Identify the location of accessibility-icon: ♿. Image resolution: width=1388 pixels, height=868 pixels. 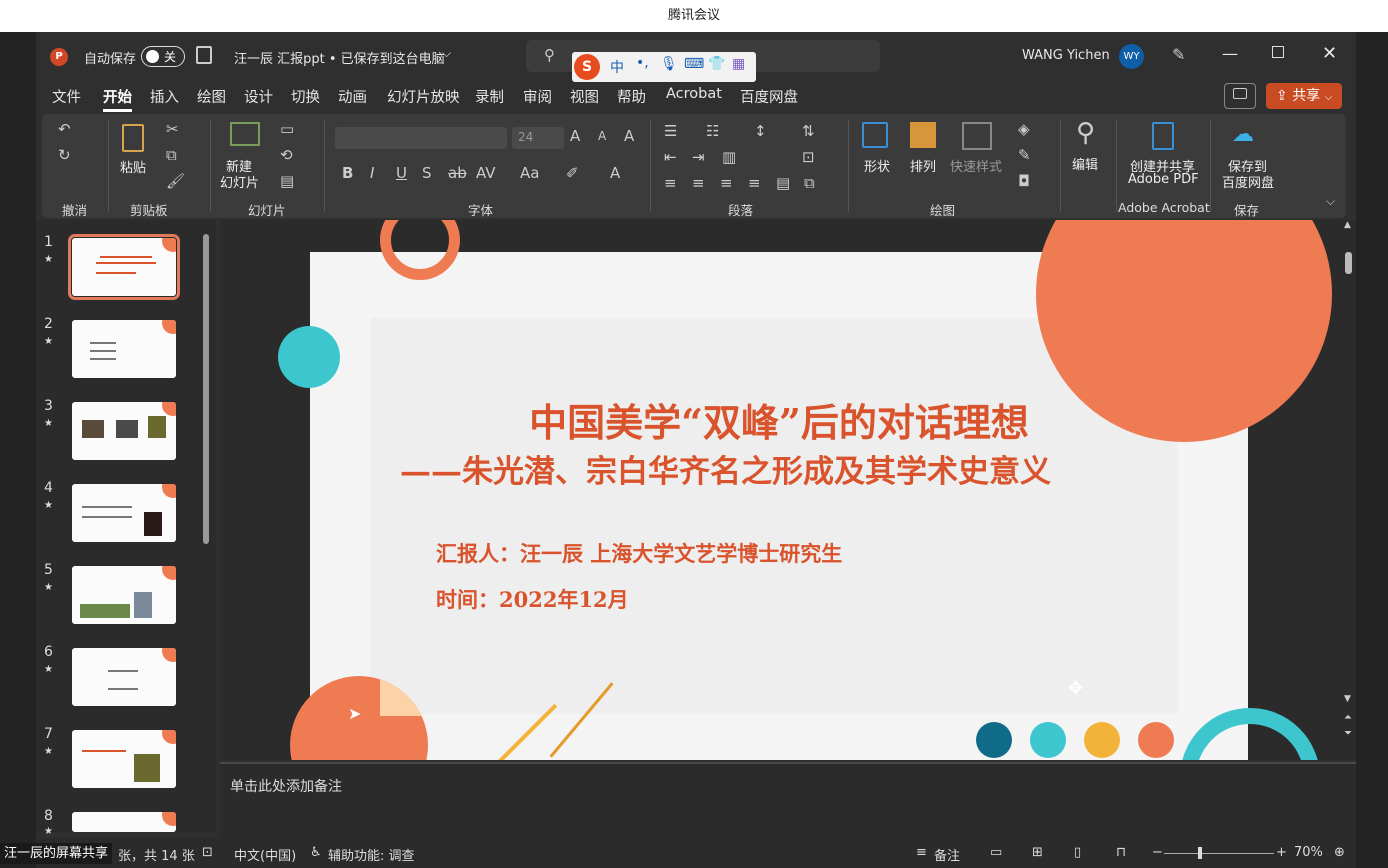
(316, 852).